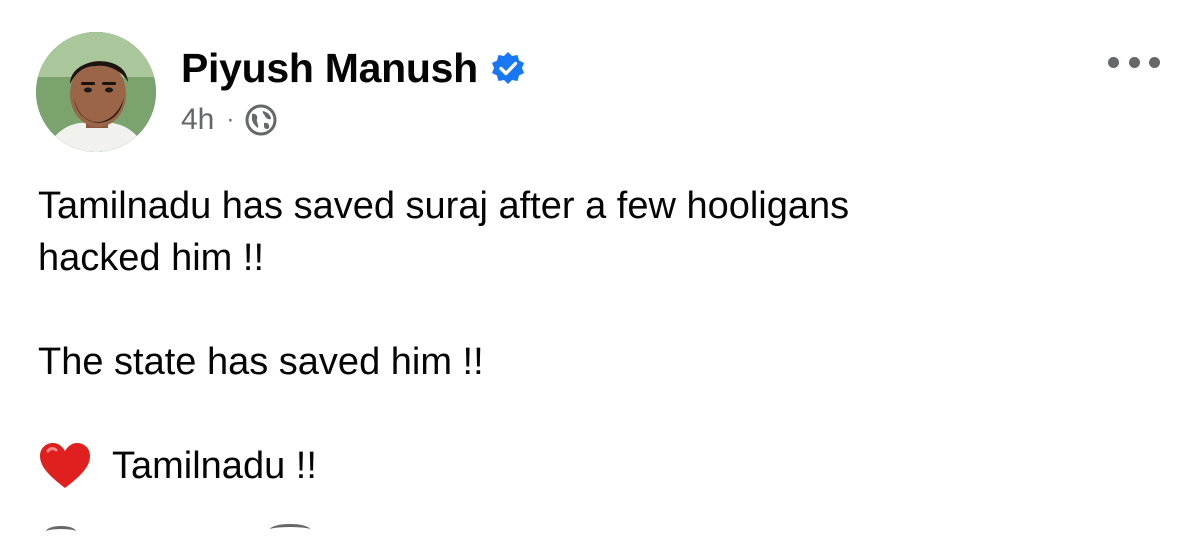 The height and width of the screenshot is (537, 1199). Describe the element at coordinates (214, 466) in the screenshot. I see `post-text-tail: Tamilnadu !!` at that location.